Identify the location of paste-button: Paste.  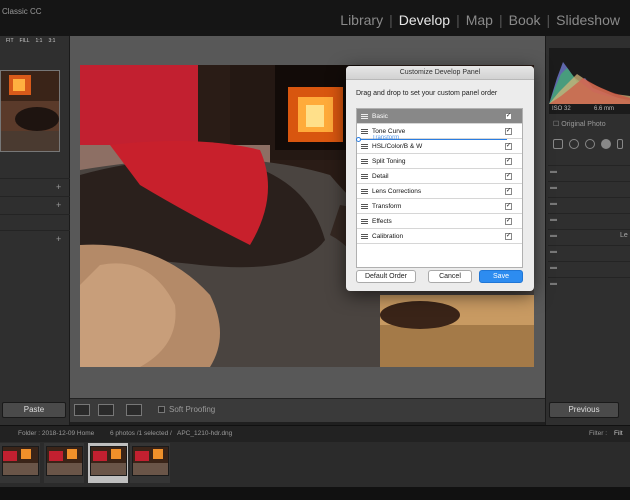
(34, 410).